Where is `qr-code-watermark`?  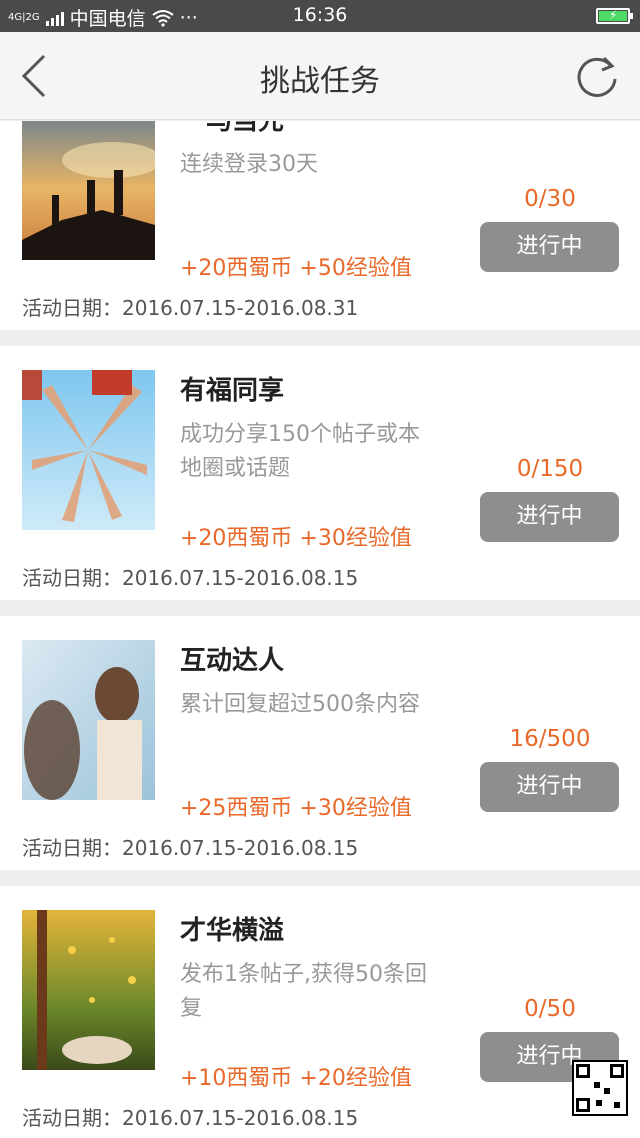 qr-code-watermark is located at coordinates (600, 1088).